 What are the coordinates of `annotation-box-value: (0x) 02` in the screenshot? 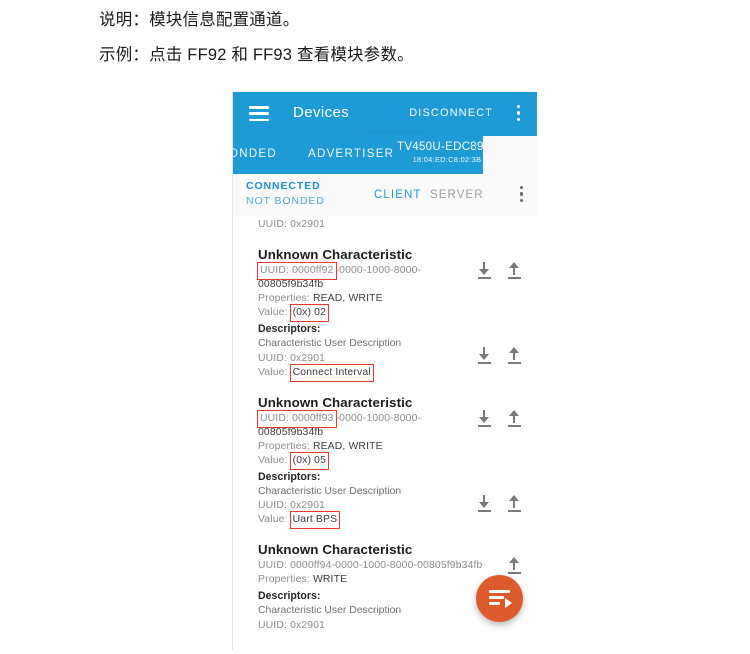 It's located at (309, 313).